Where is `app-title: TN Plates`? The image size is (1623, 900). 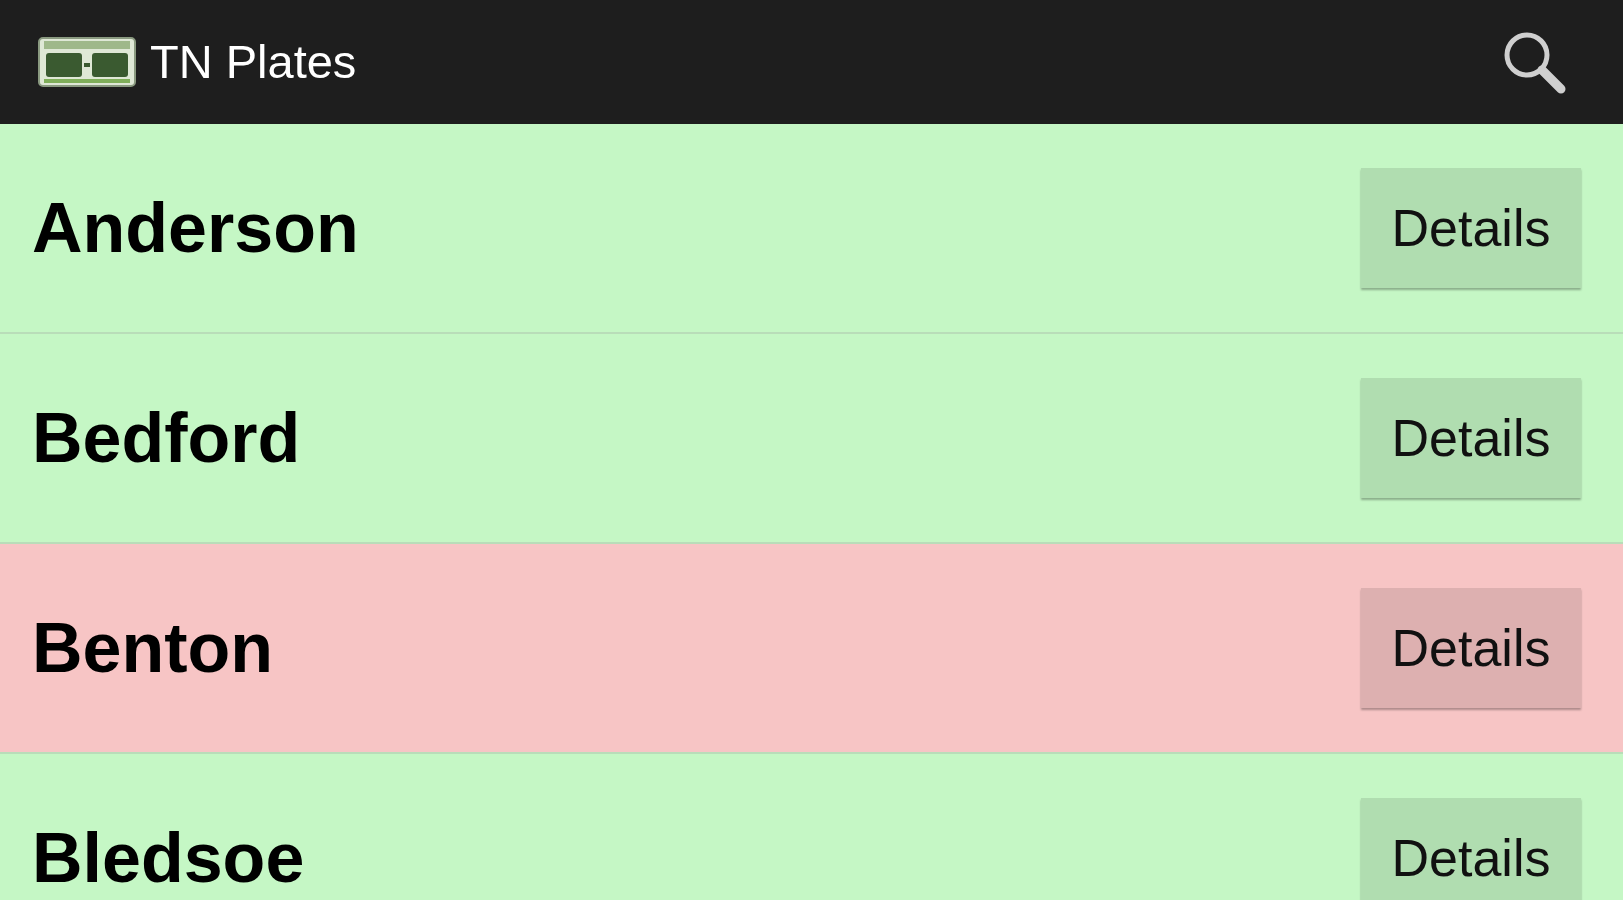 app-title: TN Plates is located at coordinates (253, 61).